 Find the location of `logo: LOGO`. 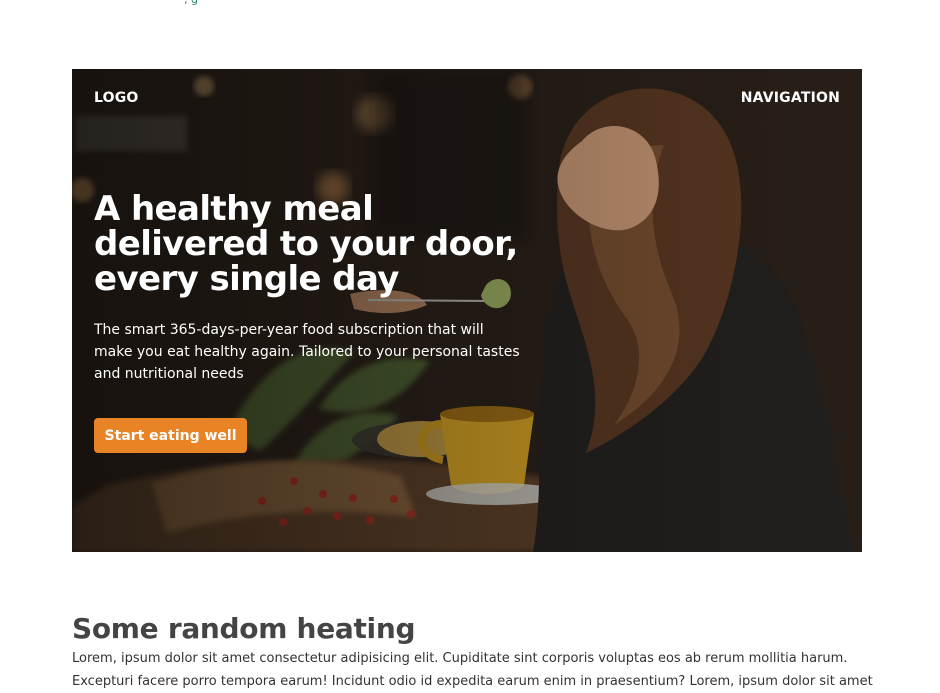

logo: LOGO is located at coordinates (116, 98).